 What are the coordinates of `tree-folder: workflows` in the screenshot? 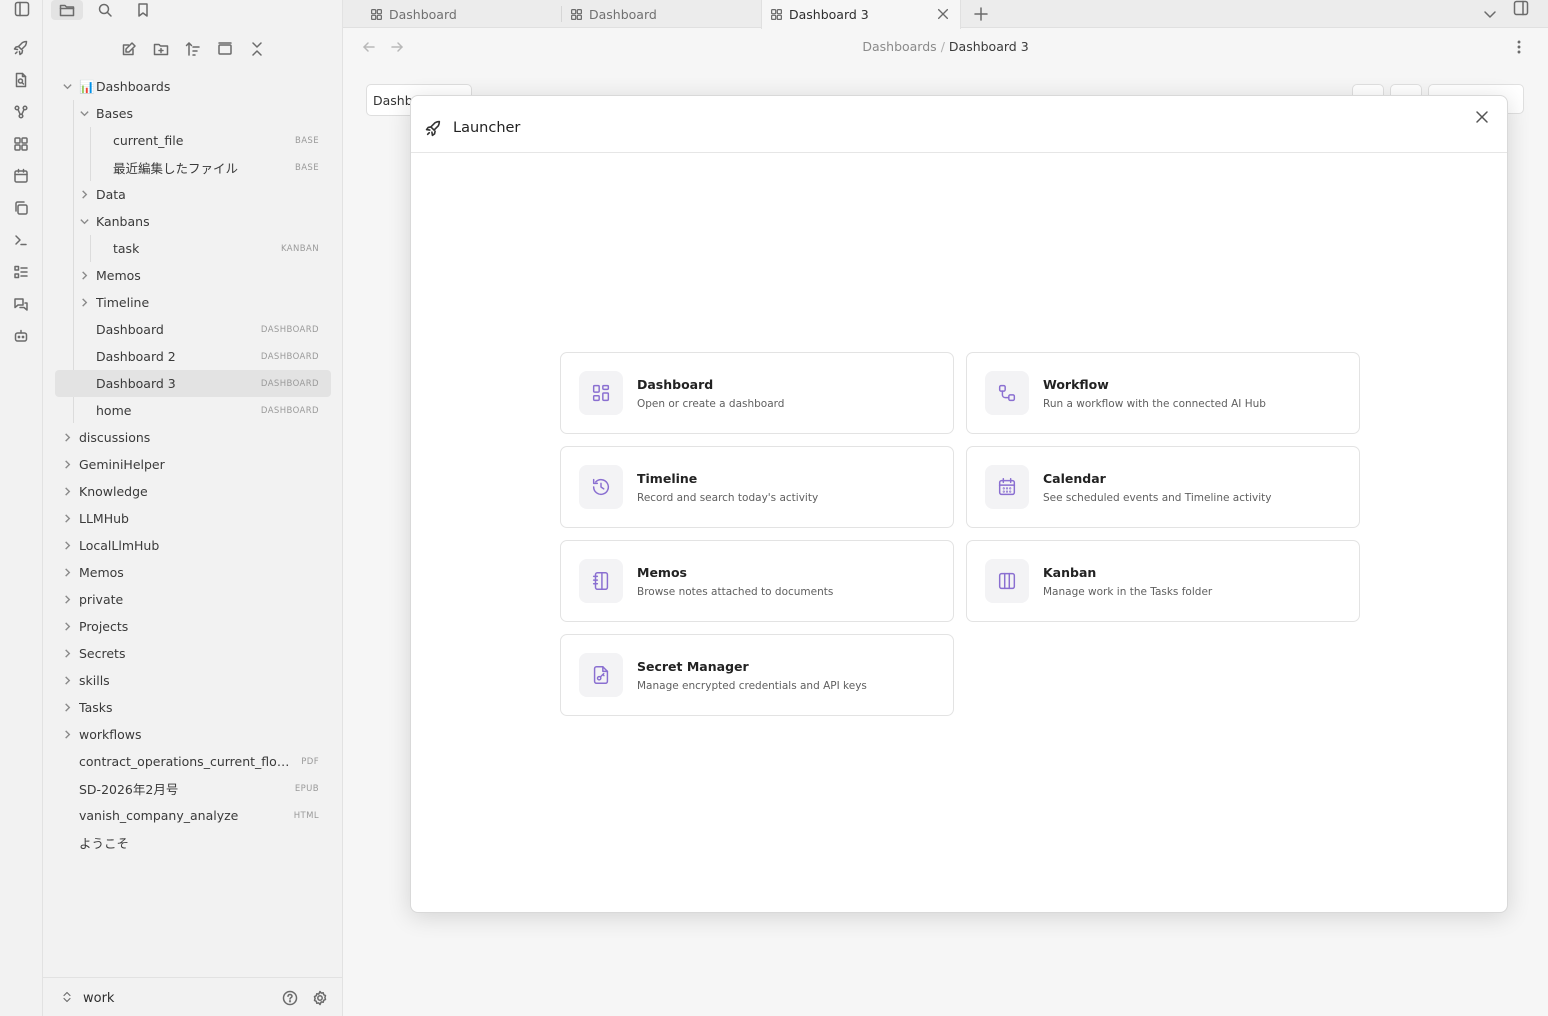 It's located at (193, 734).